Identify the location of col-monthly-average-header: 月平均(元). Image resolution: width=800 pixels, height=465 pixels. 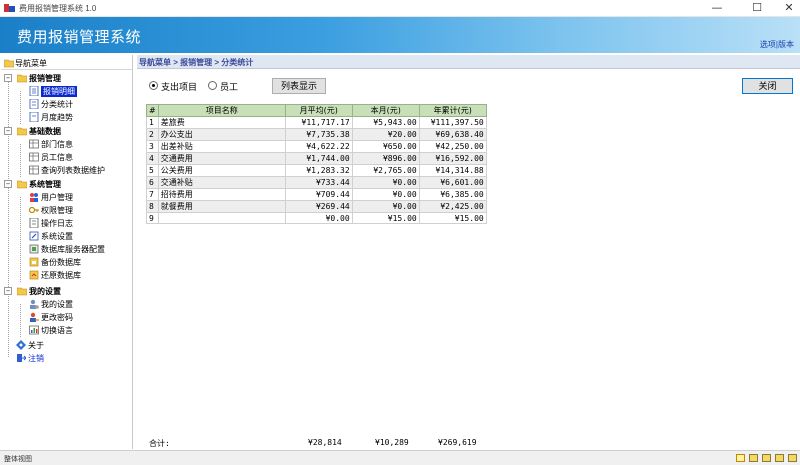
(318, 110).